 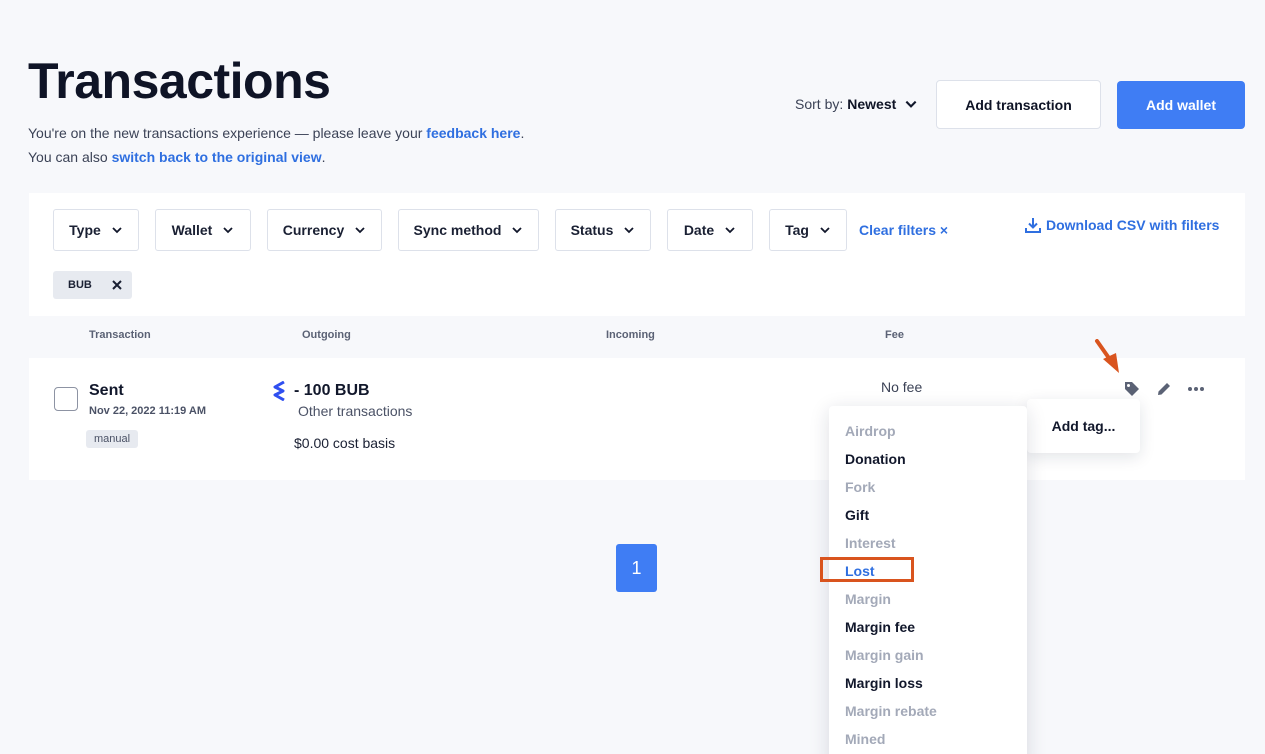 What do you see at coordinates (808, 230) in the screenshot?
I see `filter-tag: Tag` at bounding box center [808, 230].